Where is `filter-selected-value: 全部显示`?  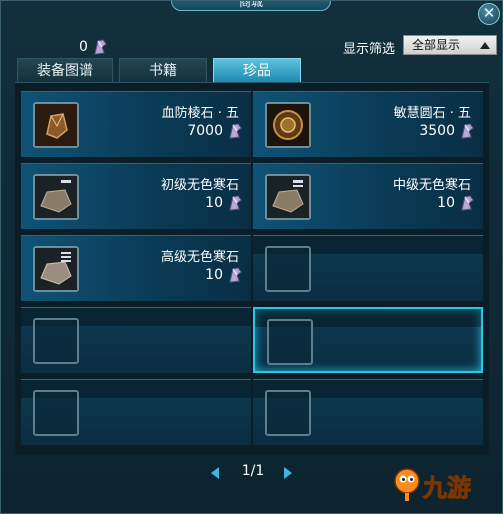
filter-selected-value: 全部显示 is located at coordinates (436, 45).